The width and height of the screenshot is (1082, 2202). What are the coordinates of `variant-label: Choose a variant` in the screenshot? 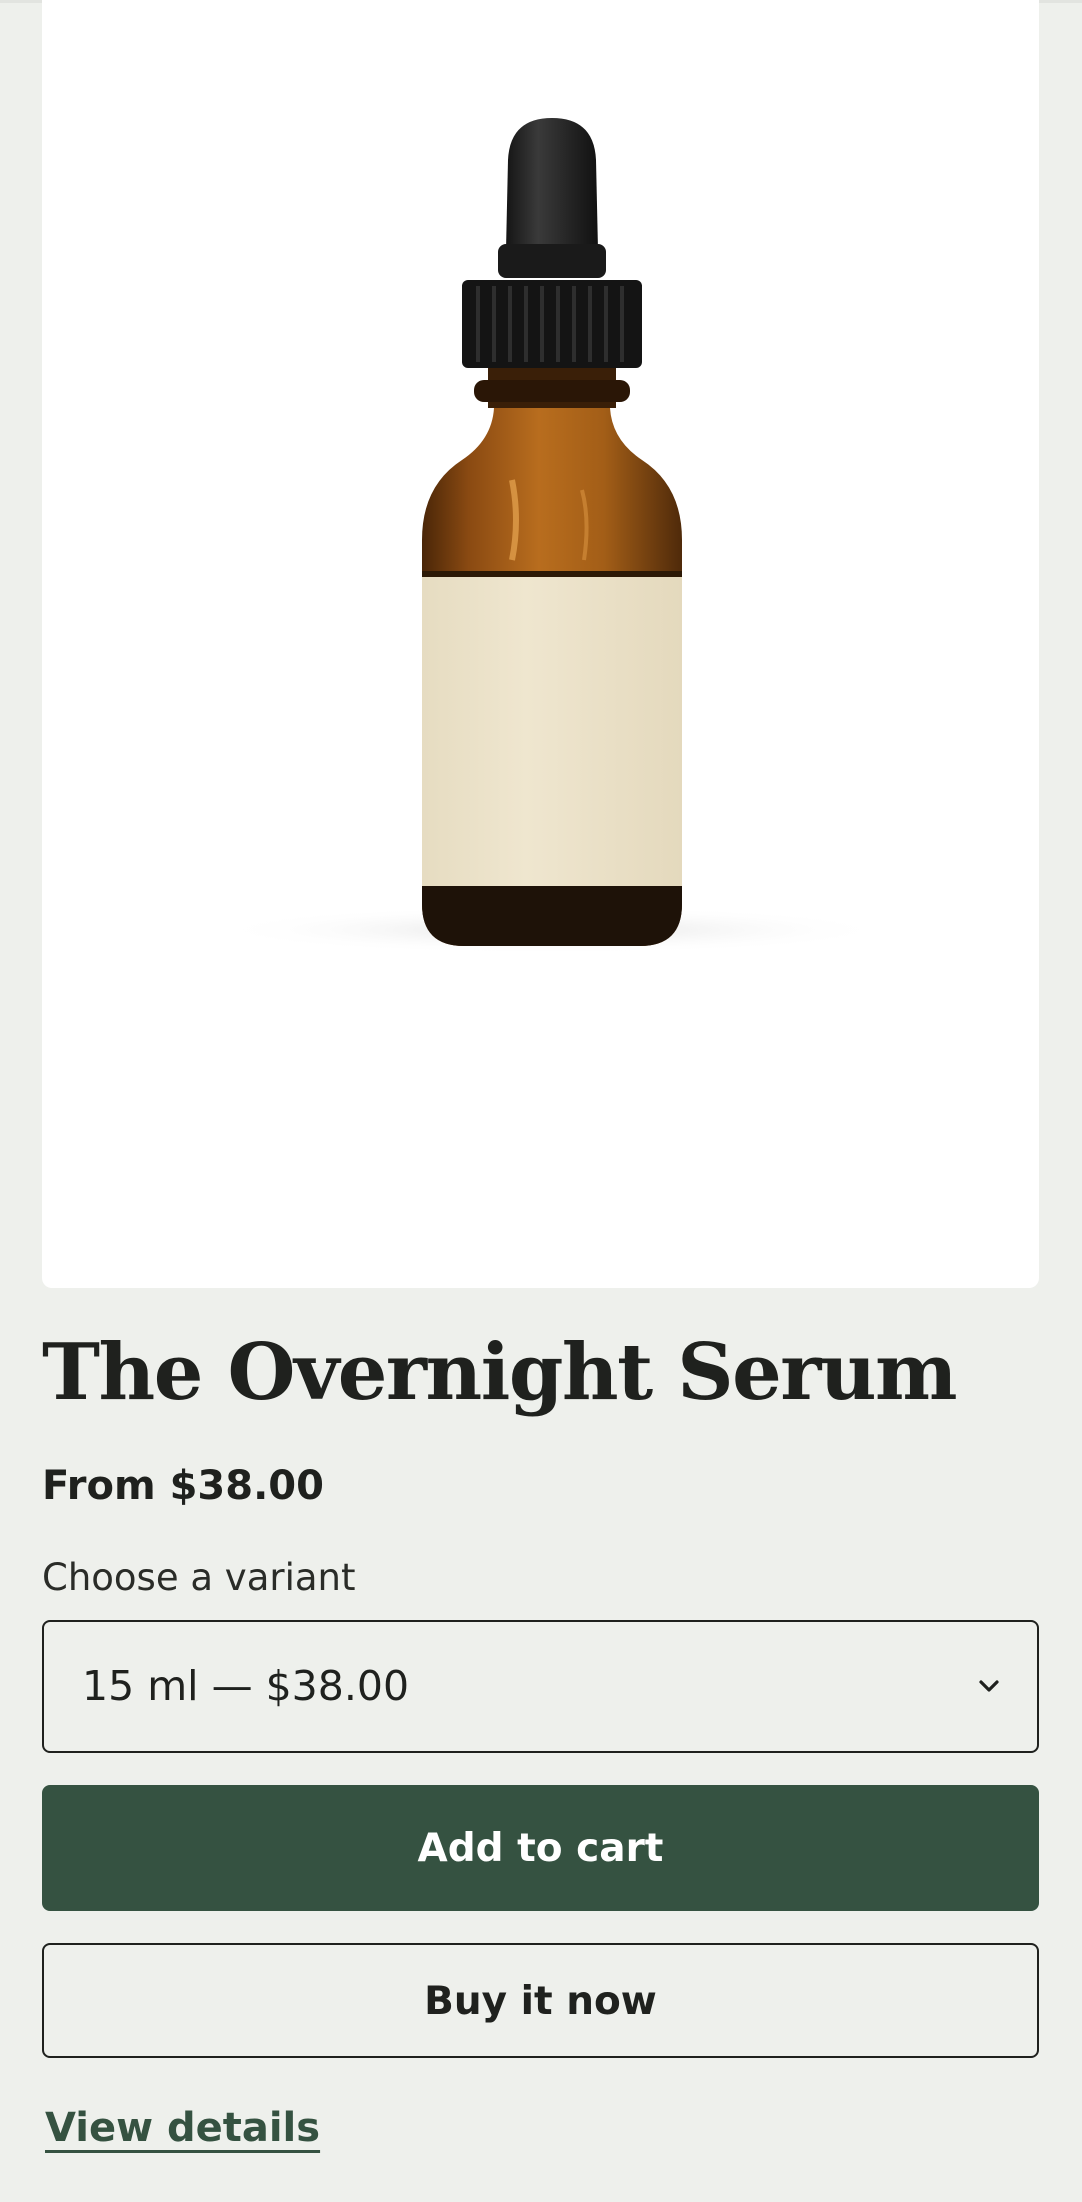 It's located at (199, 1577).